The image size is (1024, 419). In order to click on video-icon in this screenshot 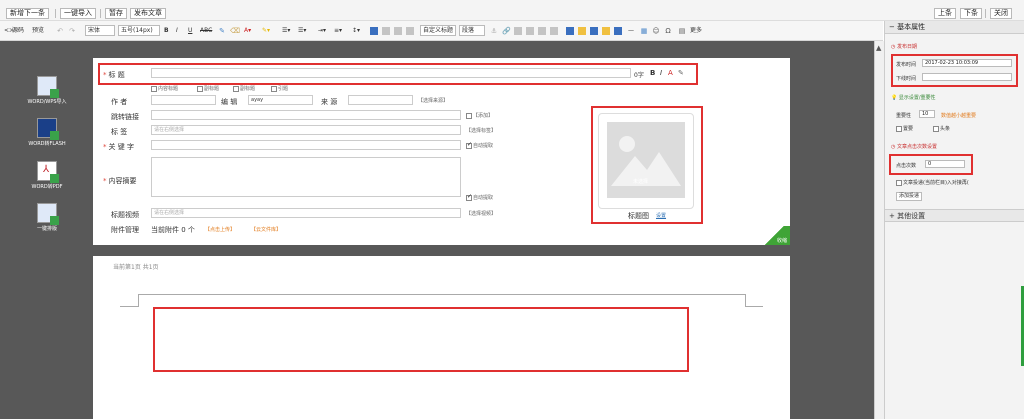, I will do `click(594, 31)`.